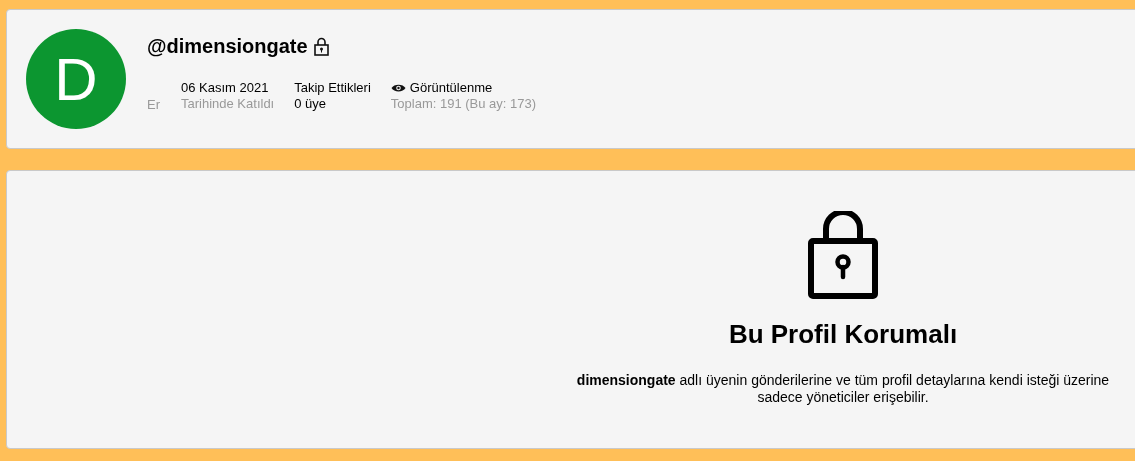 The height and width of the screenshot is (461, 1135). I want to click on stat-value: 0 üye, so click(311, 103).